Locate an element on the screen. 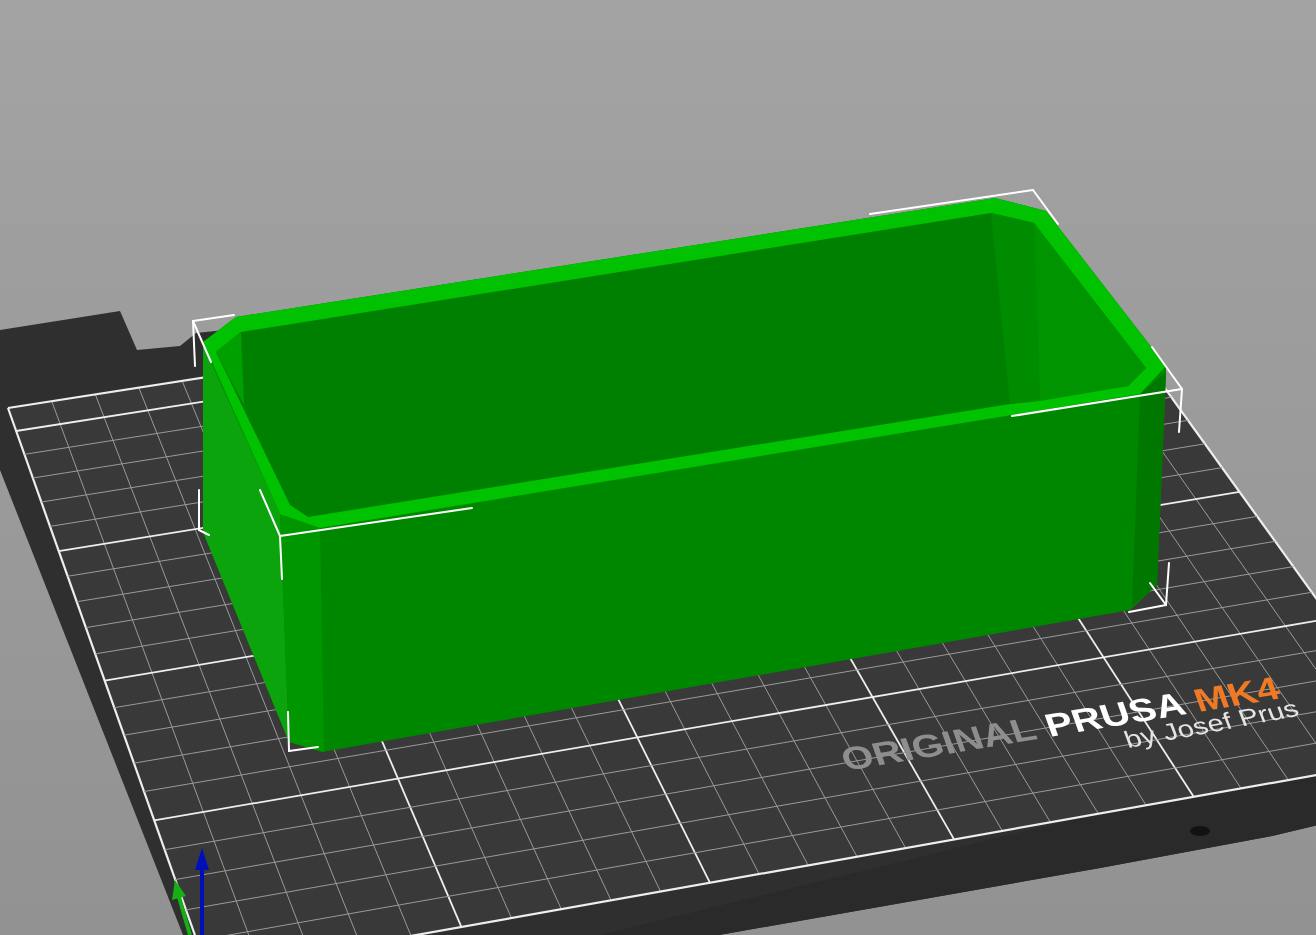  hole-icon is located at coordinates (1200, 831).